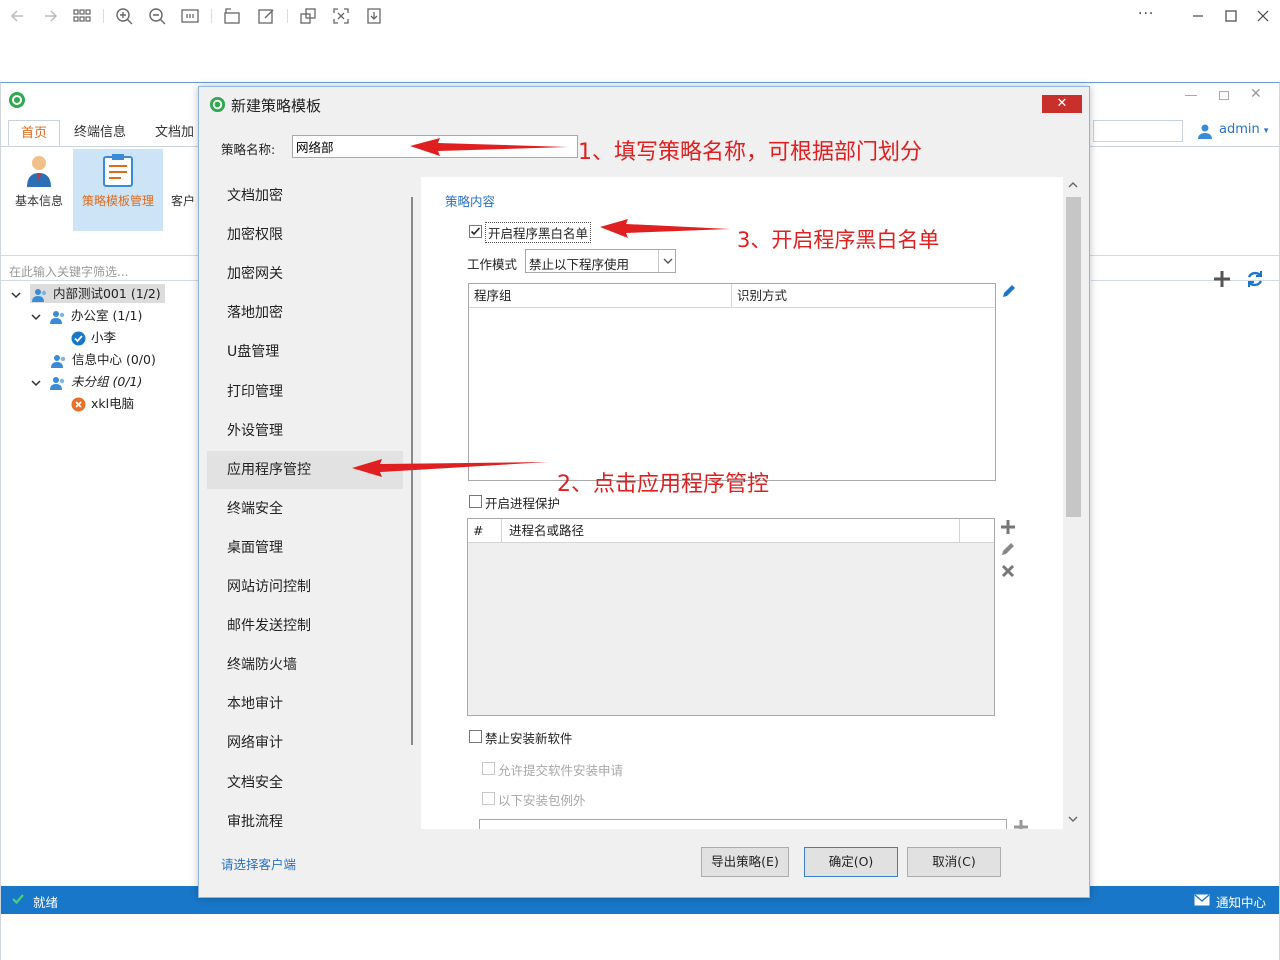 Image resolution: width=1280 pixels, height=960 pixels. I want to click on annotation-step-2: 2、点击应用程序管控, so click(663, 484).